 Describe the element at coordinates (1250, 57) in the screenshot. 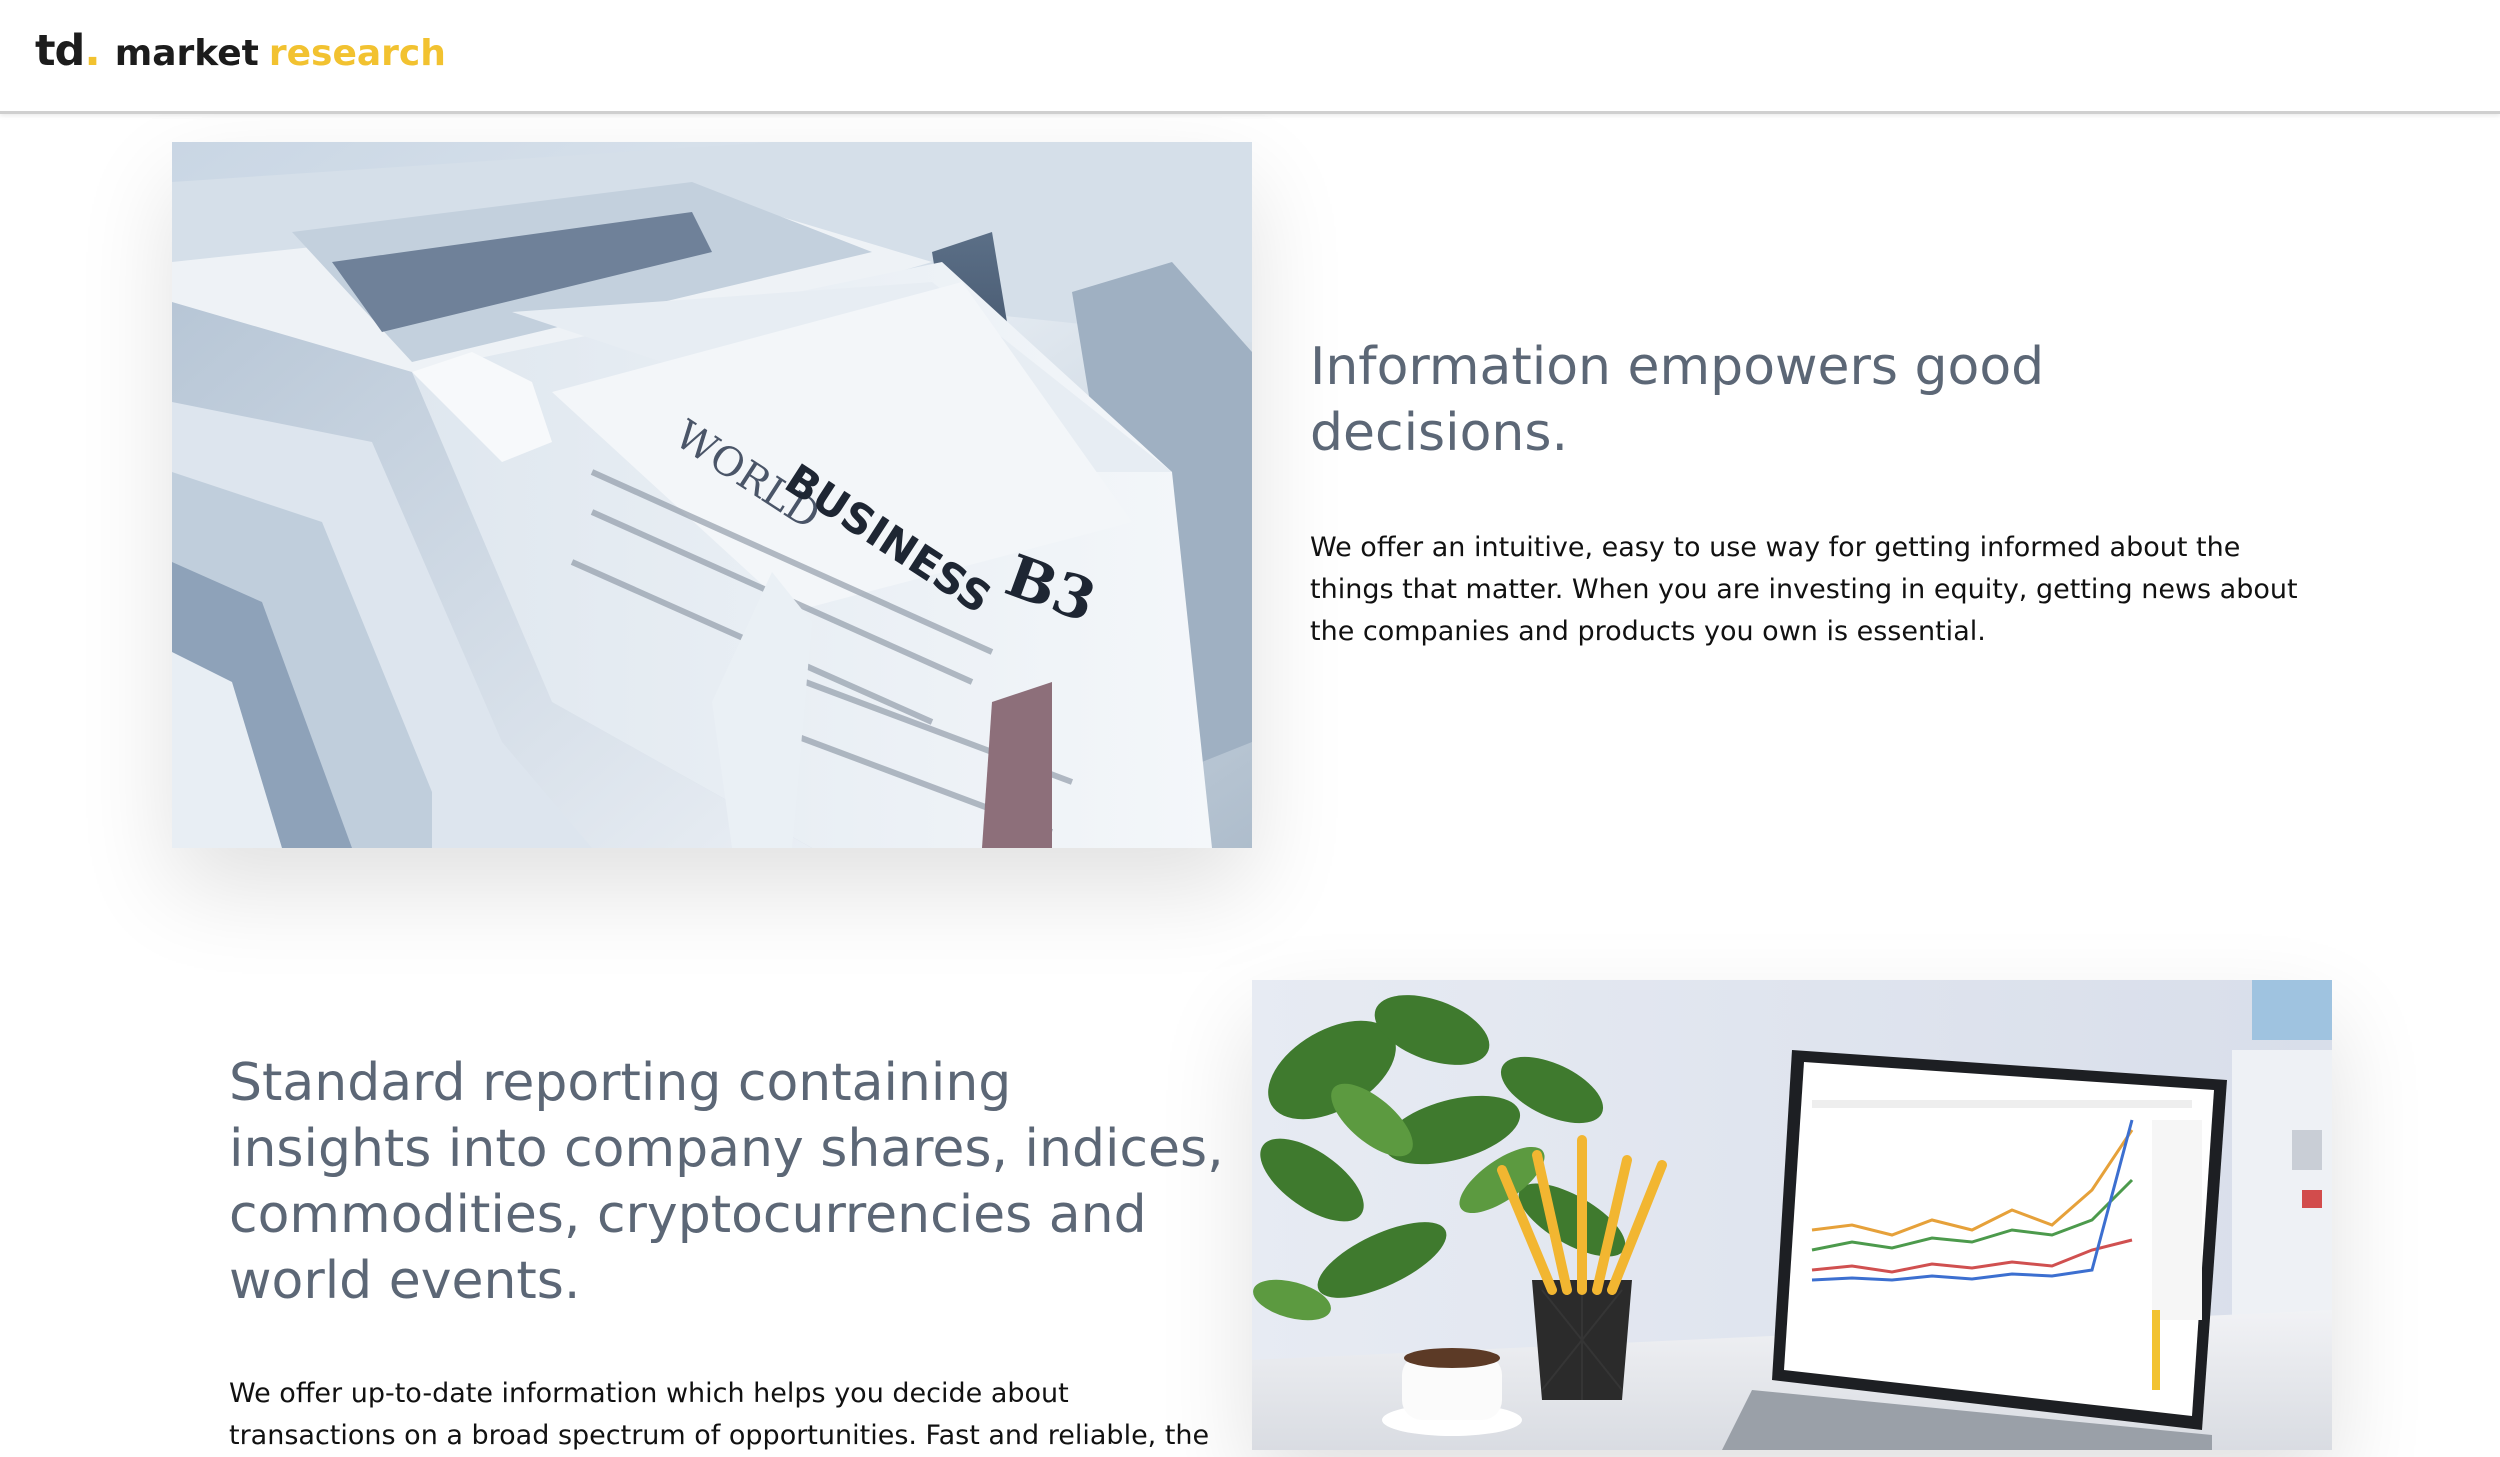

I see `top-navbar: td . market research` at that location.